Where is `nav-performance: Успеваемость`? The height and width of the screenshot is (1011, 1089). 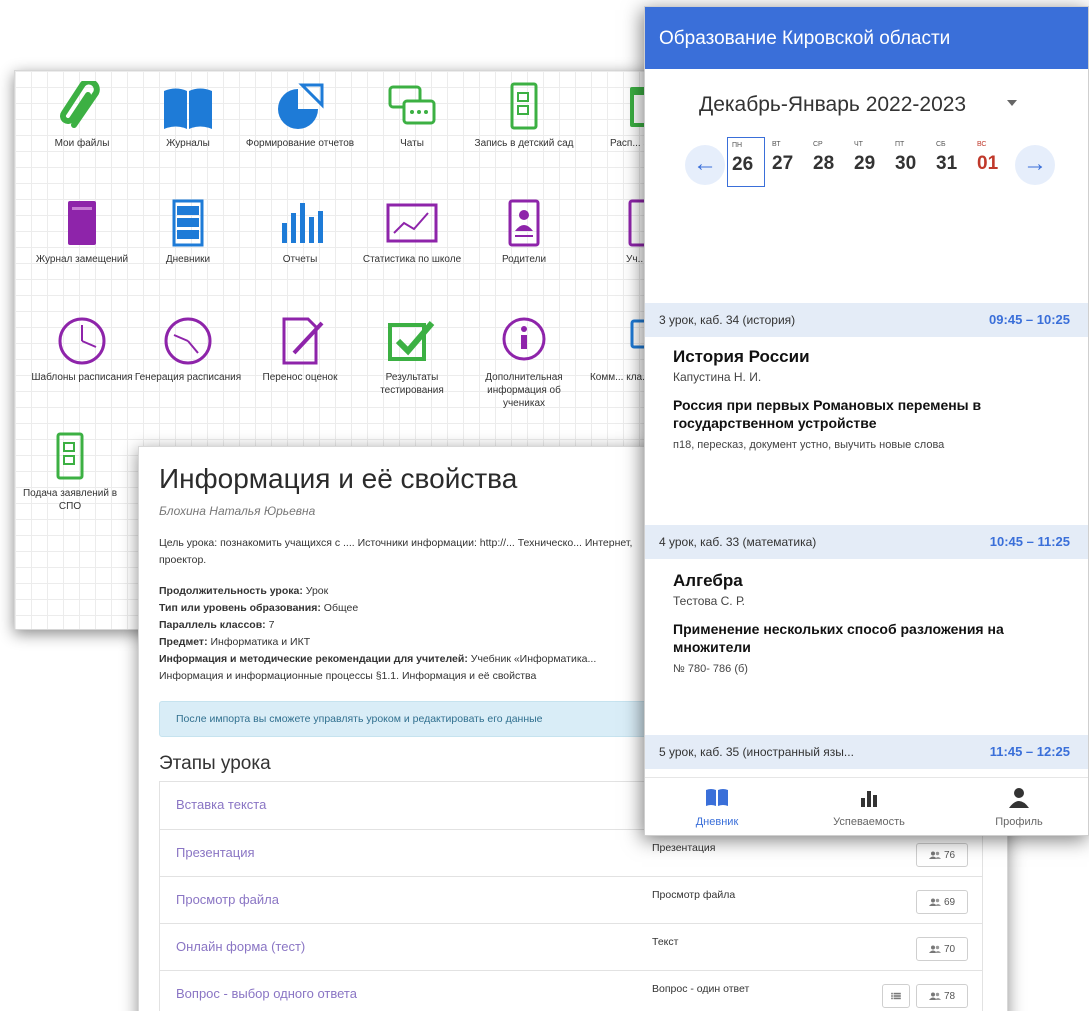
nav-performance: Успеваемость is located at coordinates (869, 808).